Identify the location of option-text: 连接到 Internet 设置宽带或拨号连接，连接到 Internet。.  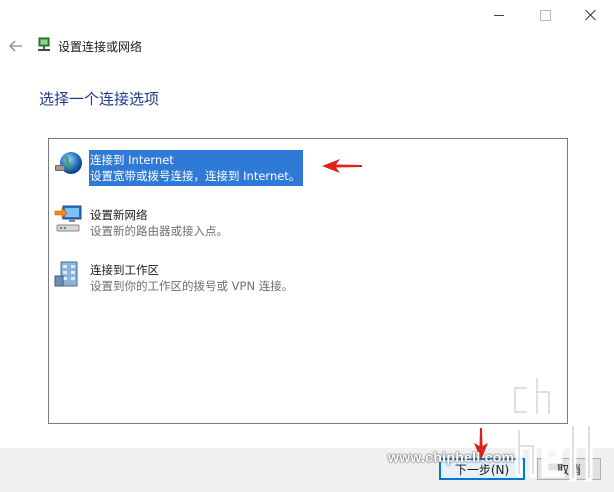
(196, 168).